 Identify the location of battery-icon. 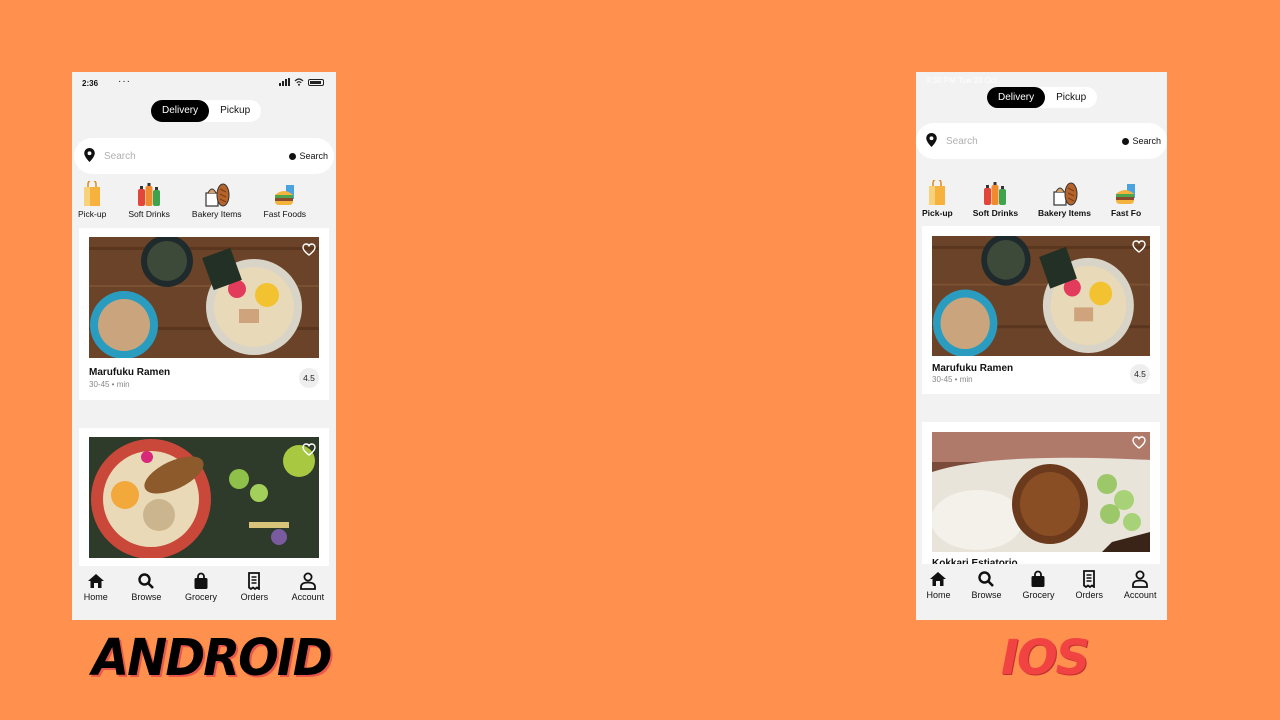
(316, 82).